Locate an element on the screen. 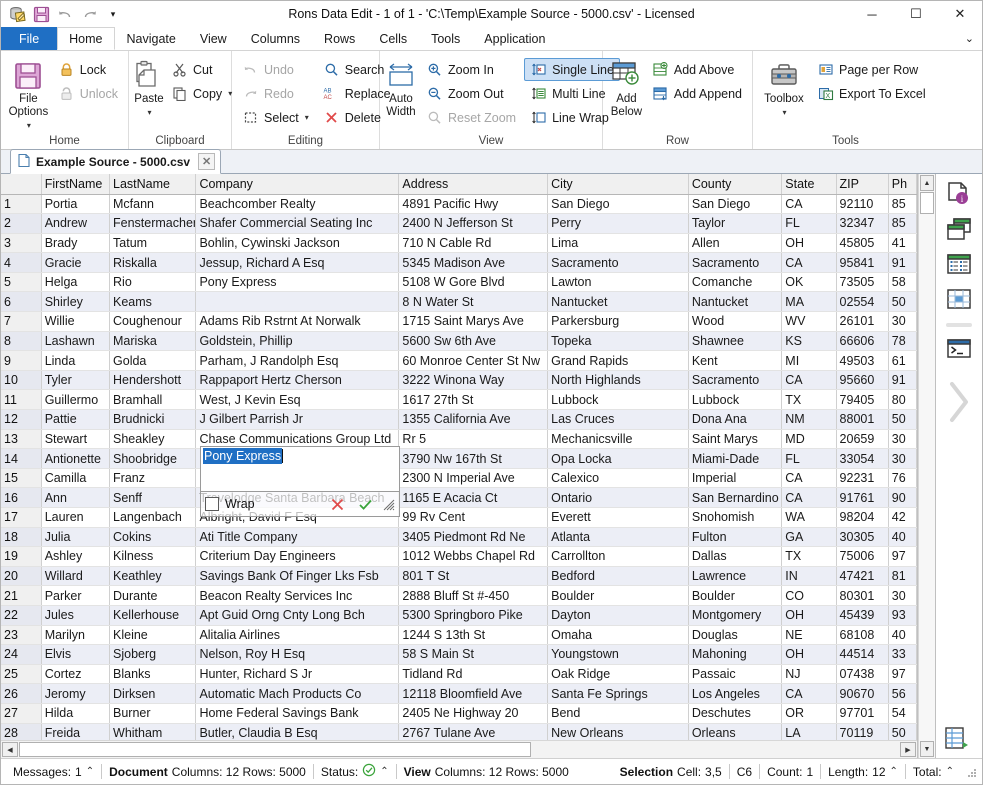 This screenshot has width=983, height=785. cell-city: Calexico is located at coordinates (618, 478).